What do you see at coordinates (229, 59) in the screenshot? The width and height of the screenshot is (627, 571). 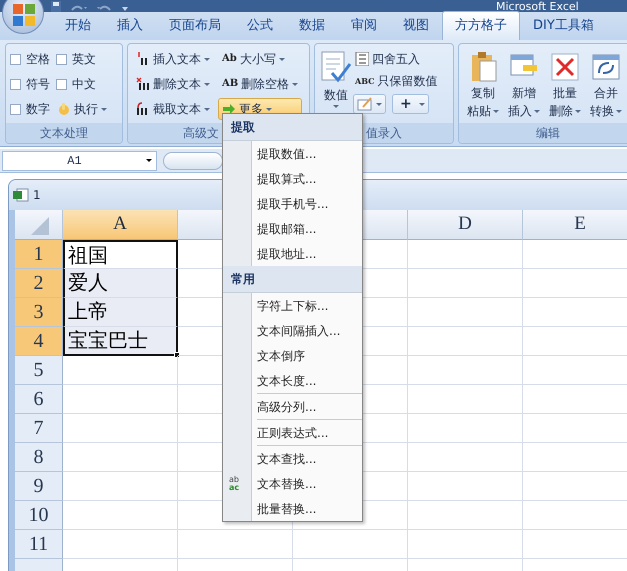 I see `text-case-icon: Ab` at bounding box center [229, 59].